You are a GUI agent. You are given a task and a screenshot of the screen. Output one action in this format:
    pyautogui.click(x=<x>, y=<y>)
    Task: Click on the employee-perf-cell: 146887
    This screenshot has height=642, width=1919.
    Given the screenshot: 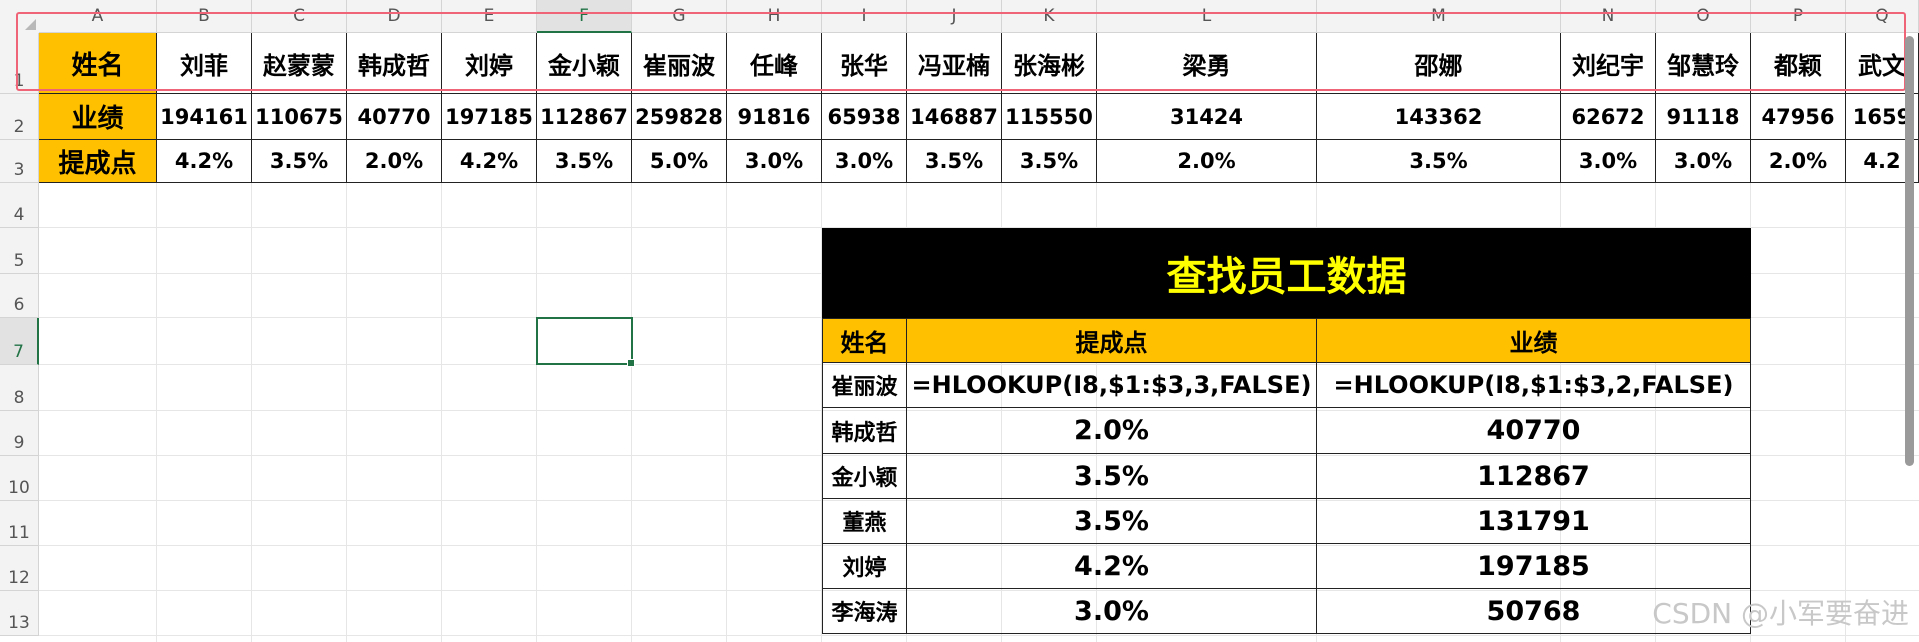 What is the action you would take?
    pyautogui.click(x=954, y=117)
    